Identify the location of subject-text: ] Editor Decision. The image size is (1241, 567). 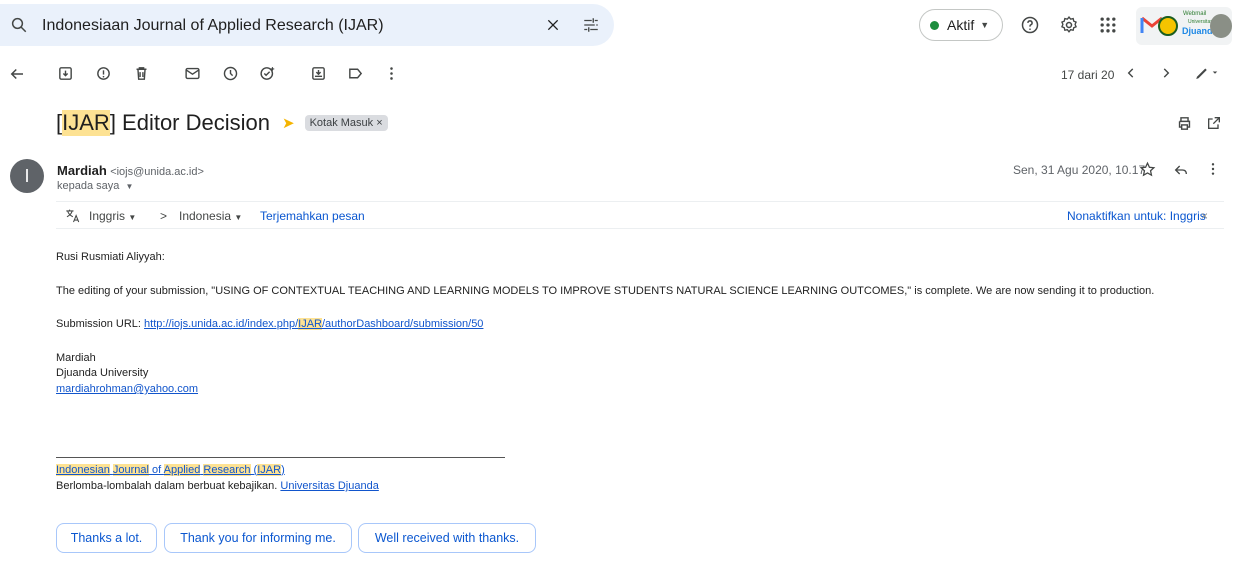
(189, 122).